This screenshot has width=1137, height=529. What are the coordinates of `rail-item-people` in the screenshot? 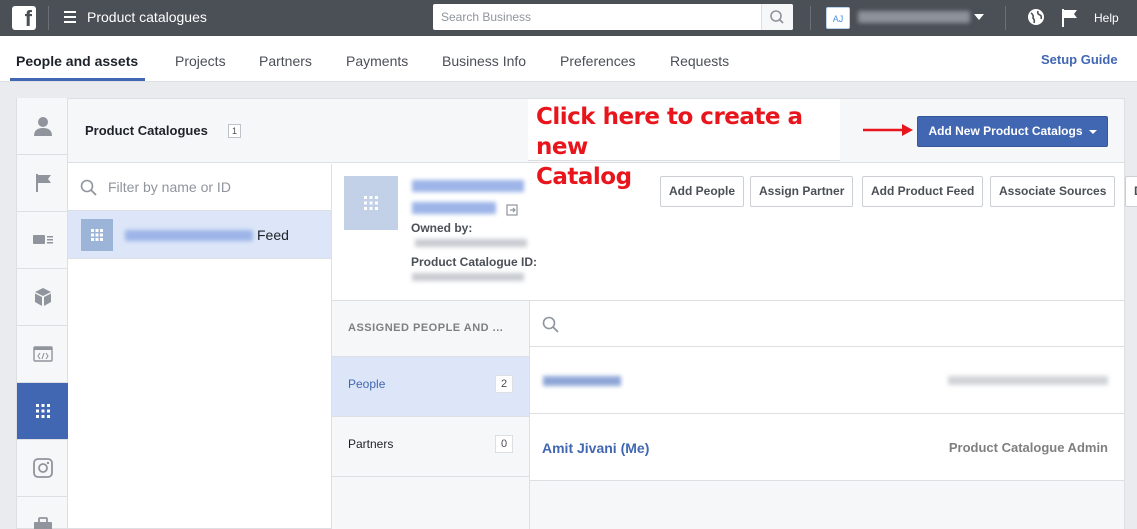 It's located at (42, 126).